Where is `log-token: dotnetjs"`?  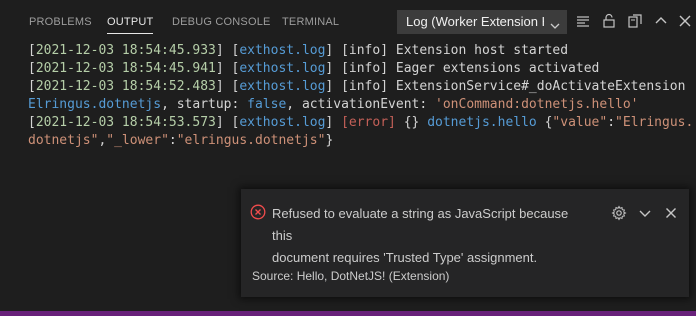 log-token: dotnetjs" is located at coordinates (63, 140).